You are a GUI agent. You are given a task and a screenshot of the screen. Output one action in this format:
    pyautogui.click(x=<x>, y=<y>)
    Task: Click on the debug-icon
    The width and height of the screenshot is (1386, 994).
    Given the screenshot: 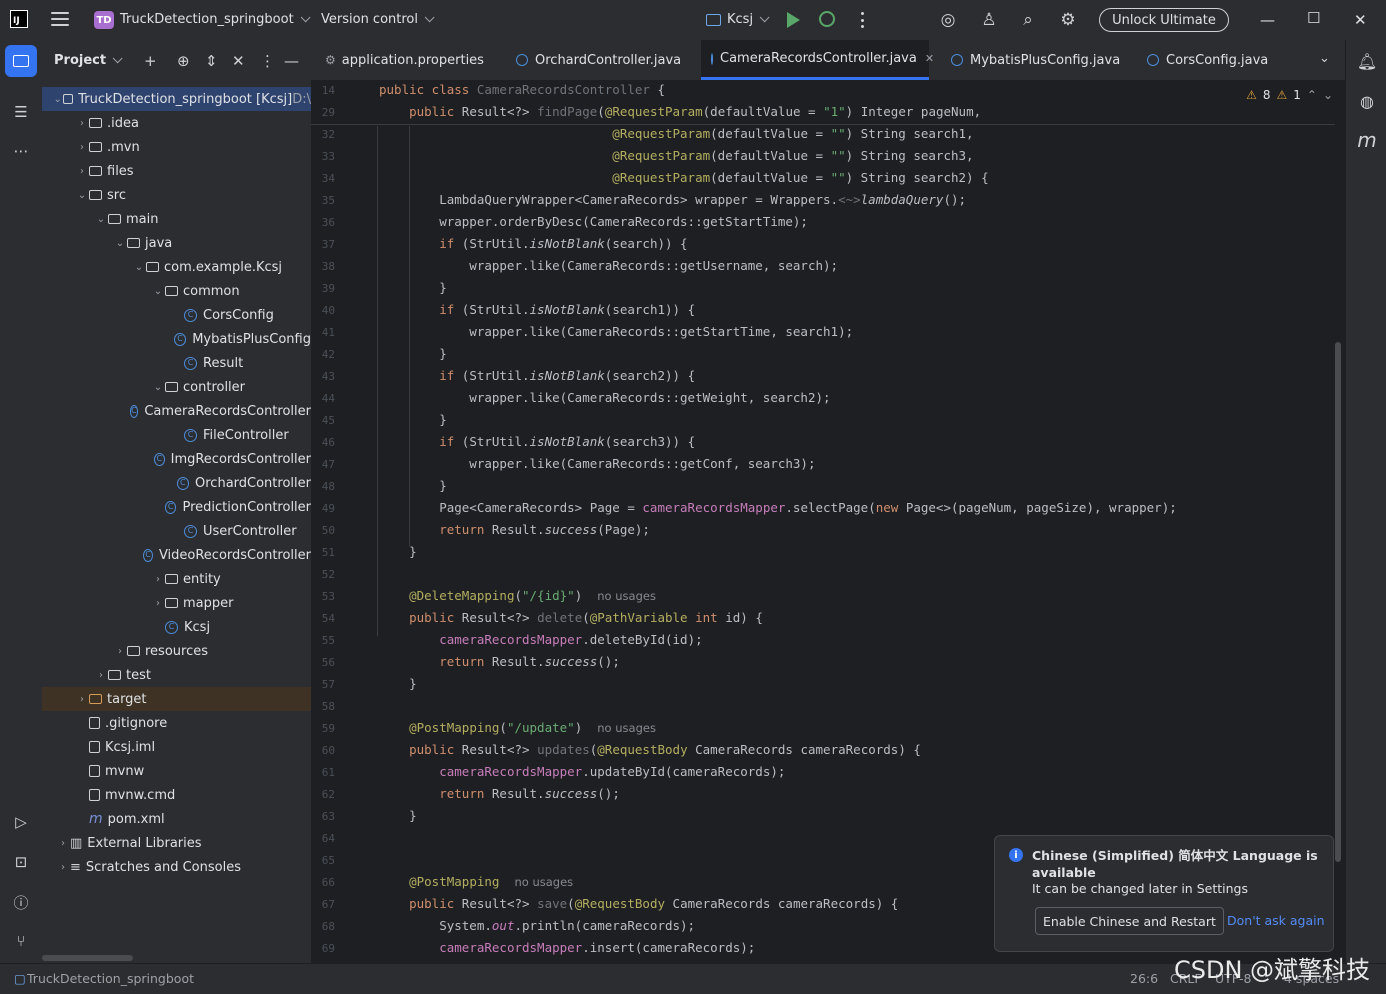 What is the action you would take?
    pyautogui.click(x=827, y=19)
    